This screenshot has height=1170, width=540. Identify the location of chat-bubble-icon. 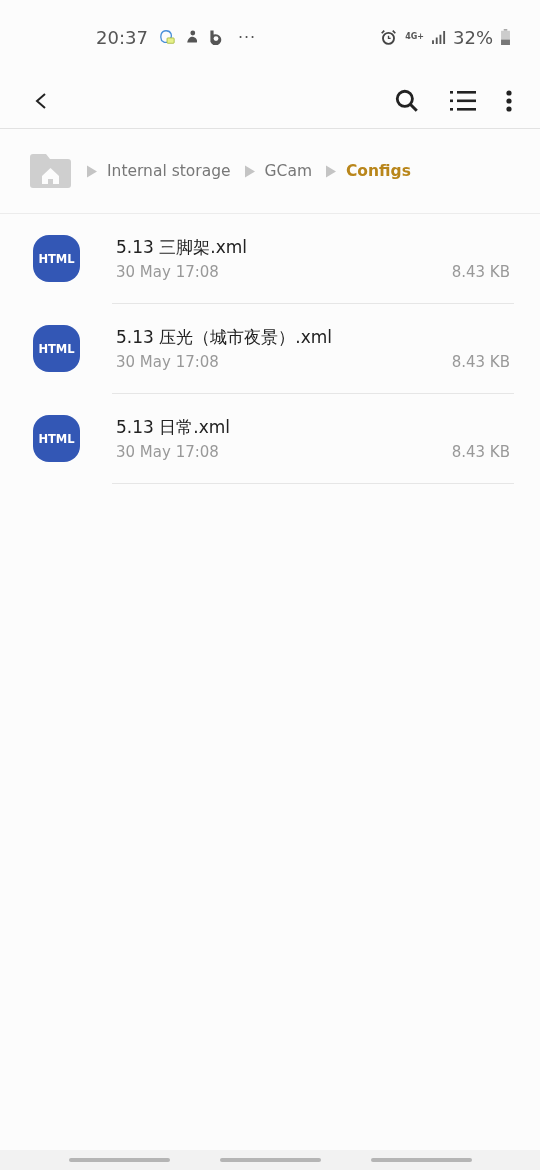
(166, 37).